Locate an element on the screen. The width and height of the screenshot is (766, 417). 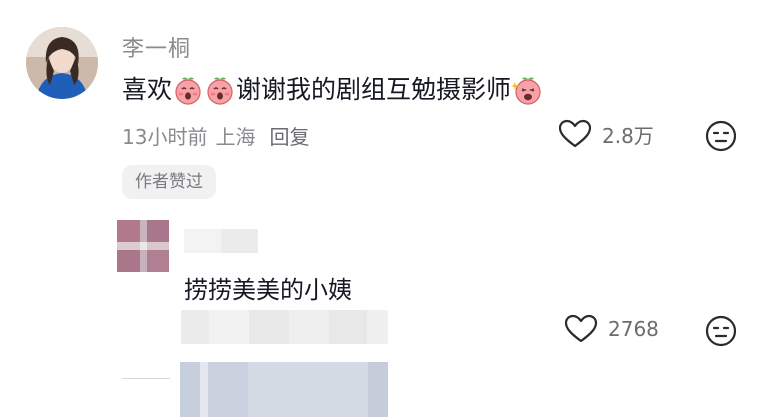
like-count: 2.8万 is located at coordinates (628, 135).